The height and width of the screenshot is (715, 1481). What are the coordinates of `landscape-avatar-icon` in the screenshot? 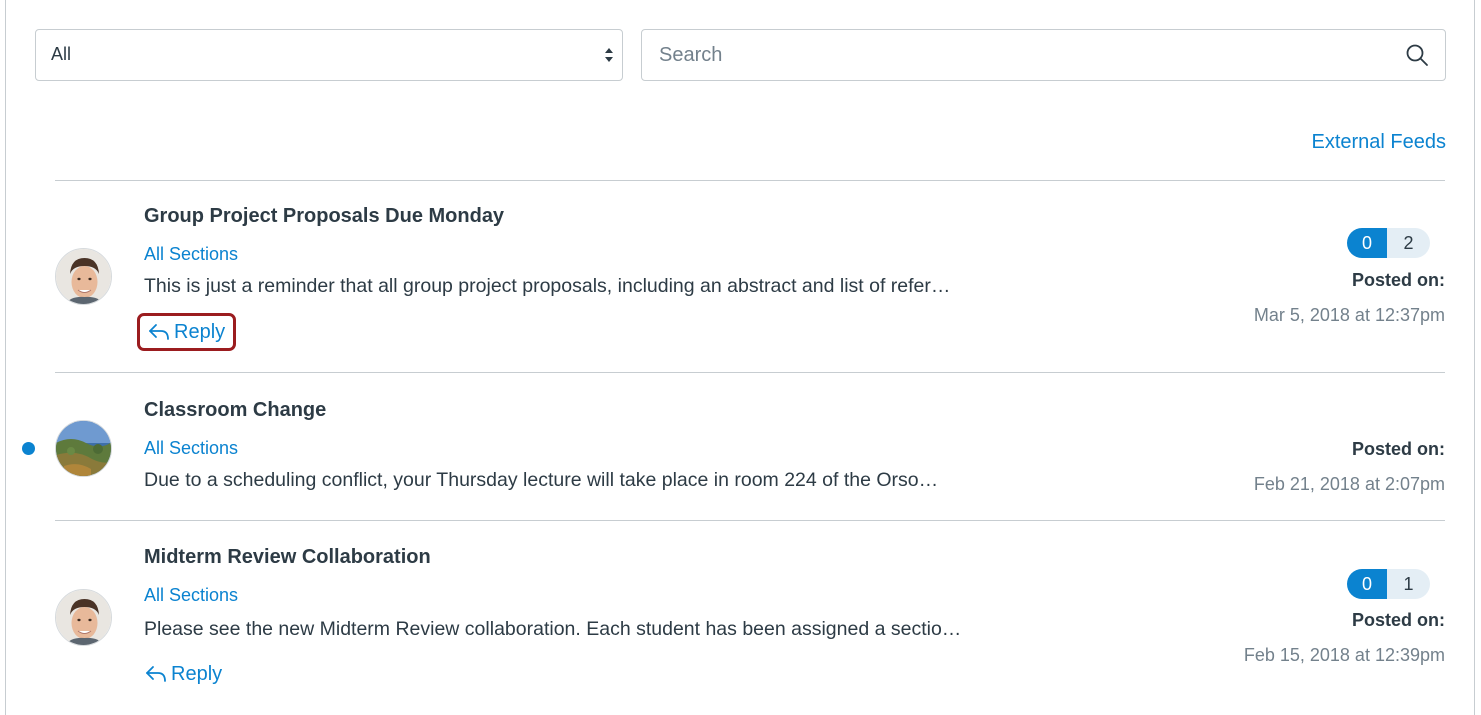 It's located at (83, 448).